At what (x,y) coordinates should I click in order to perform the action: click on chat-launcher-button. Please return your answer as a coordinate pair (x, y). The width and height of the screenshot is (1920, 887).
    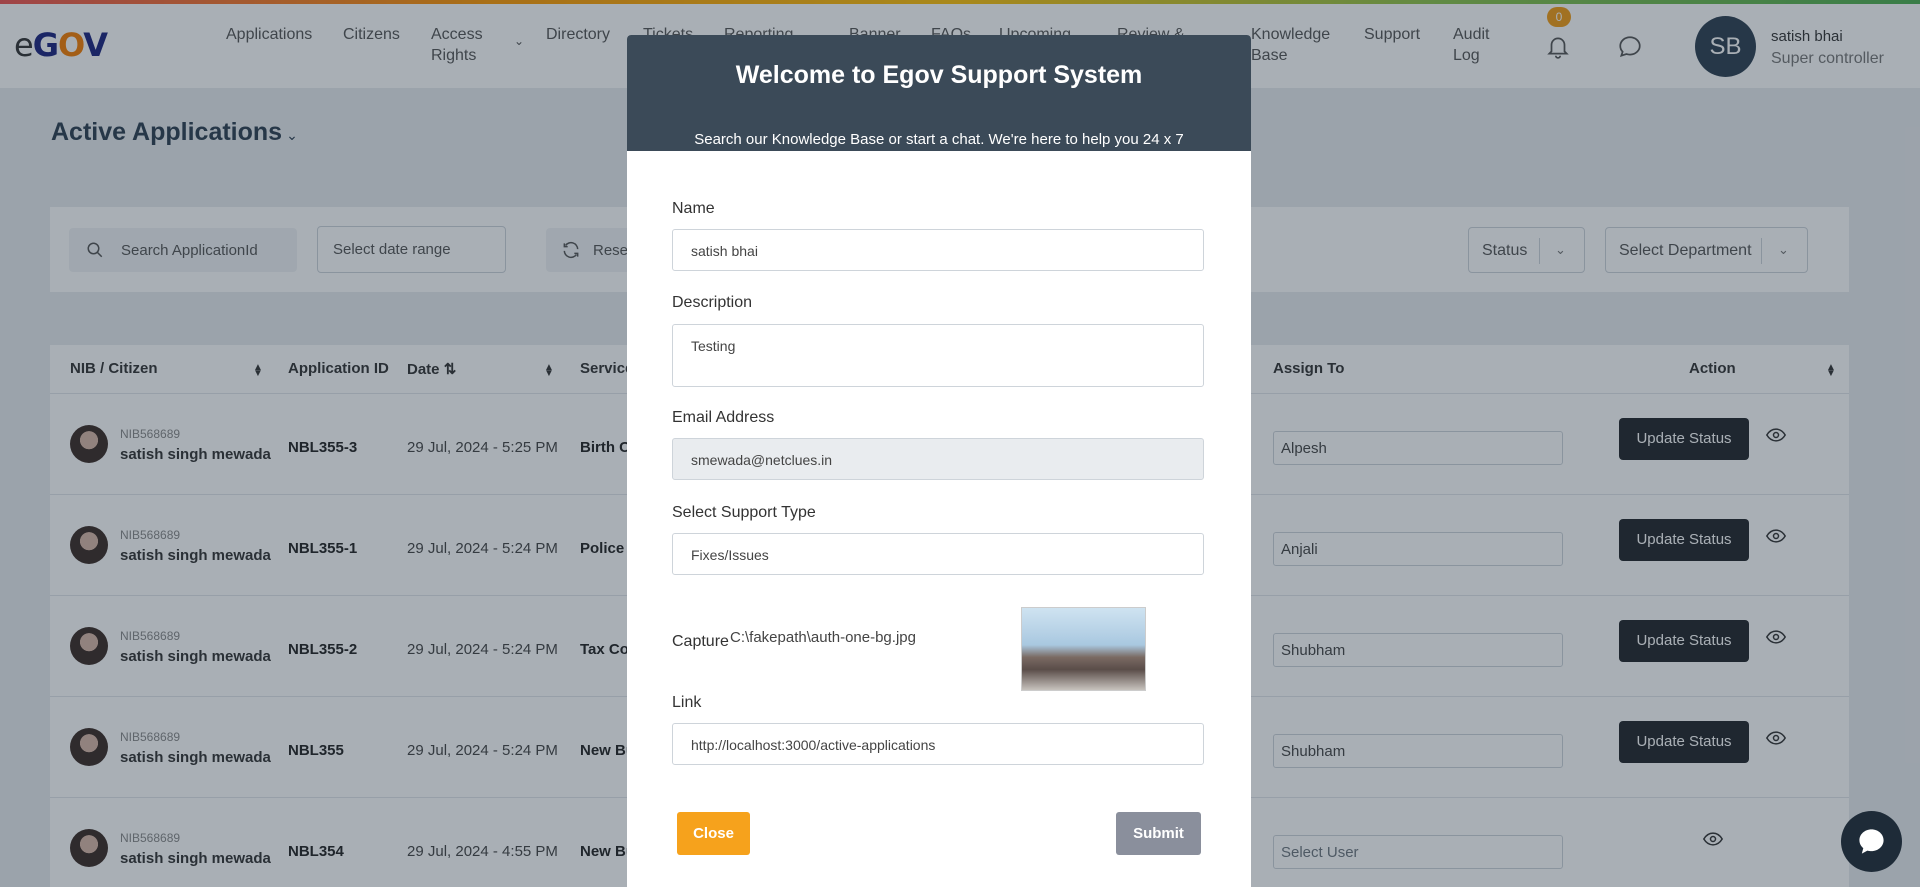
    Looking at the image, I should click on (1871, 841).